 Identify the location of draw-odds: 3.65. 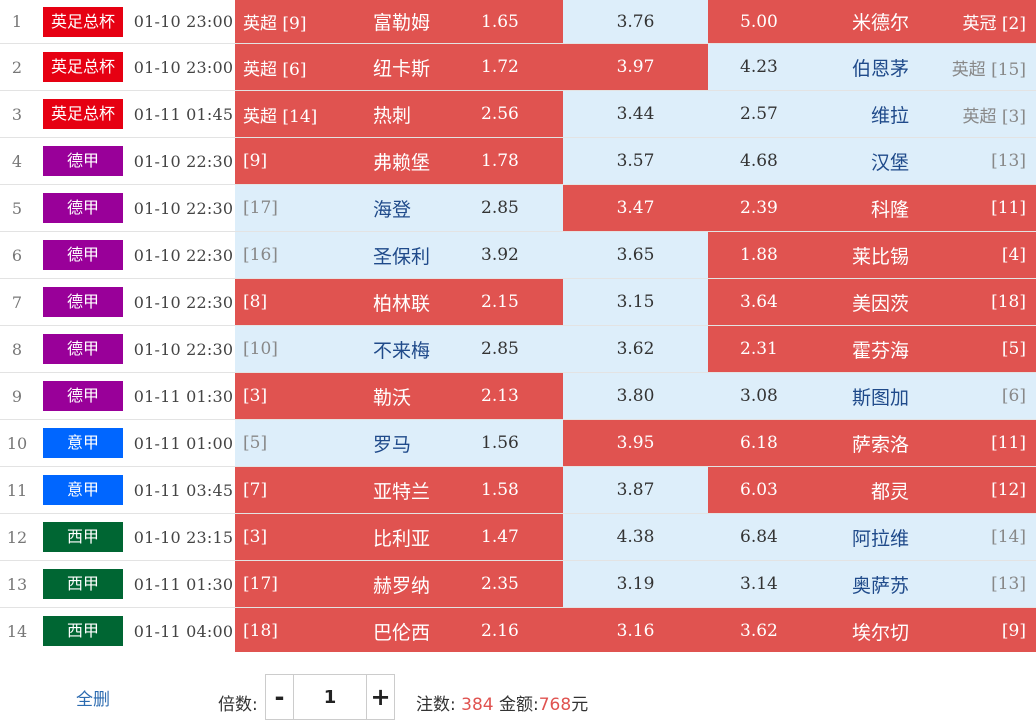
(635, 255).